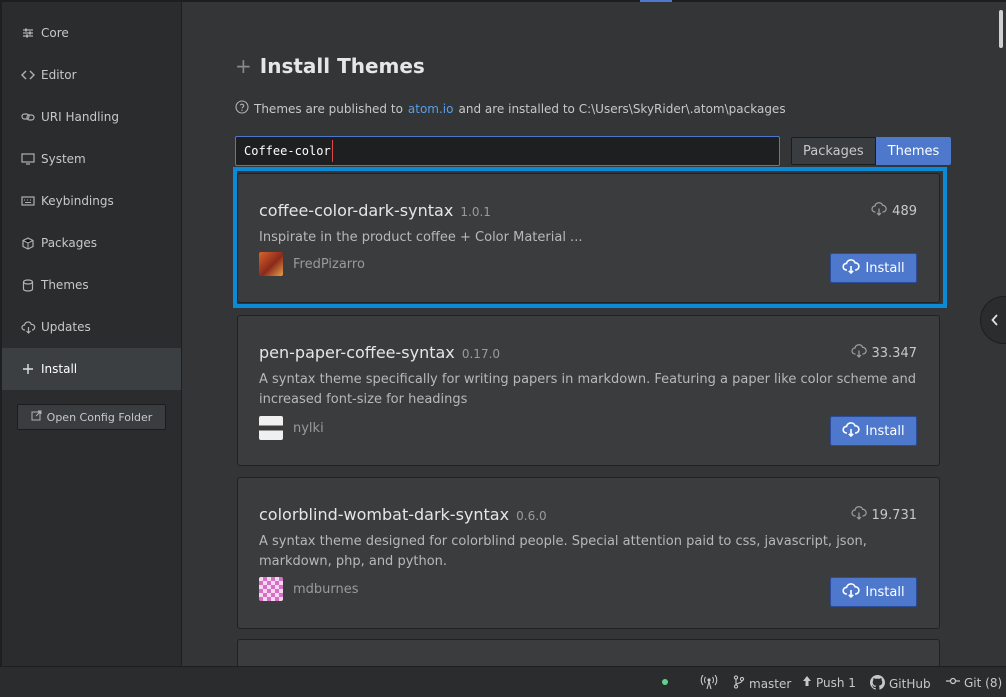 The image size is (1006, 697). I want to click on download-count-value: 489, so click(904, 211).